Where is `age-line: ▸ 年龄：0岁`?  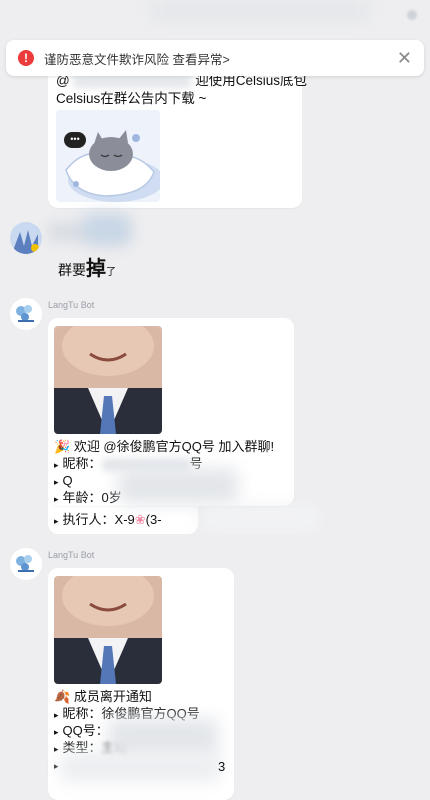
age-line: ▸ 年龄：0岁 is located at coordinates (88, 498).